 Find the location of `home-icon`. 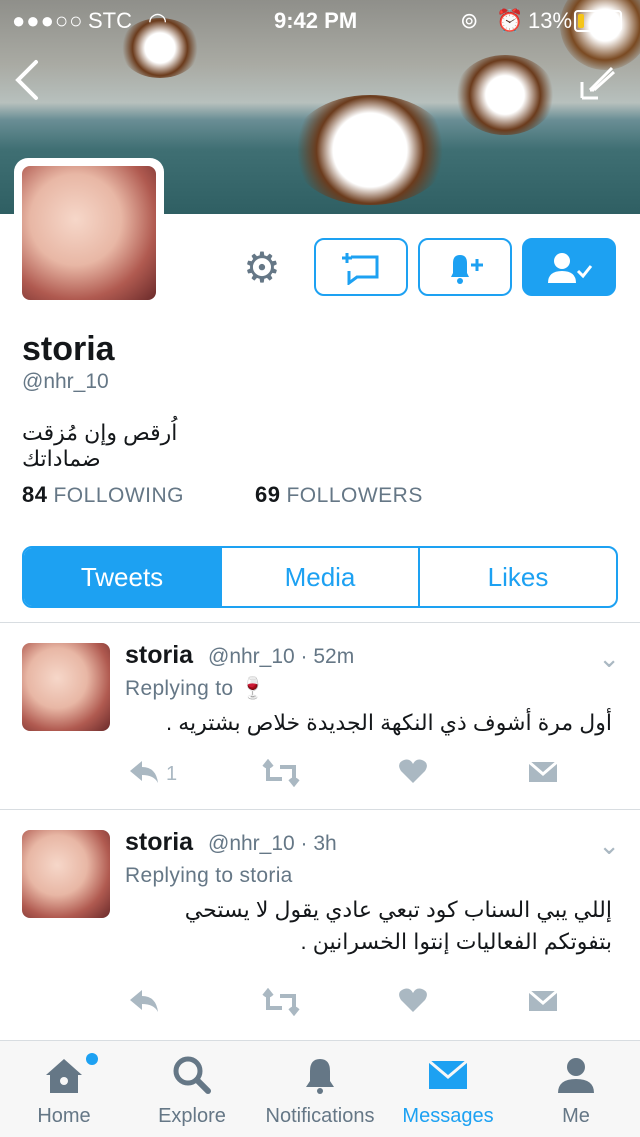

home-icon is located at coordinates (64, 1080).